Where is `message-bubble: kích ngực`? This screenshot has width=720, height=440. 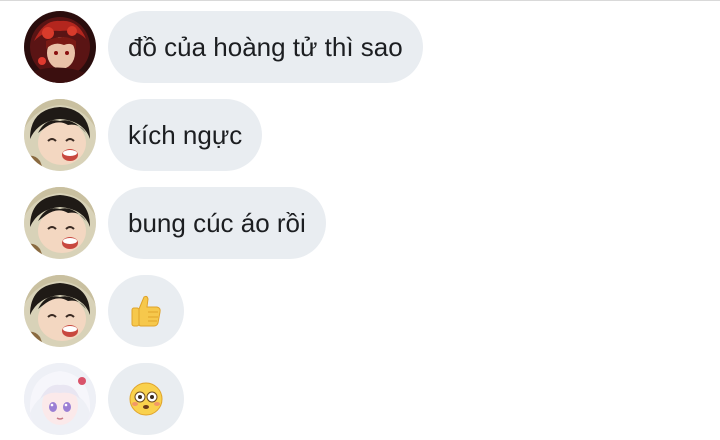
message-bubble: kích ngực is located at coordinates (185, 135).